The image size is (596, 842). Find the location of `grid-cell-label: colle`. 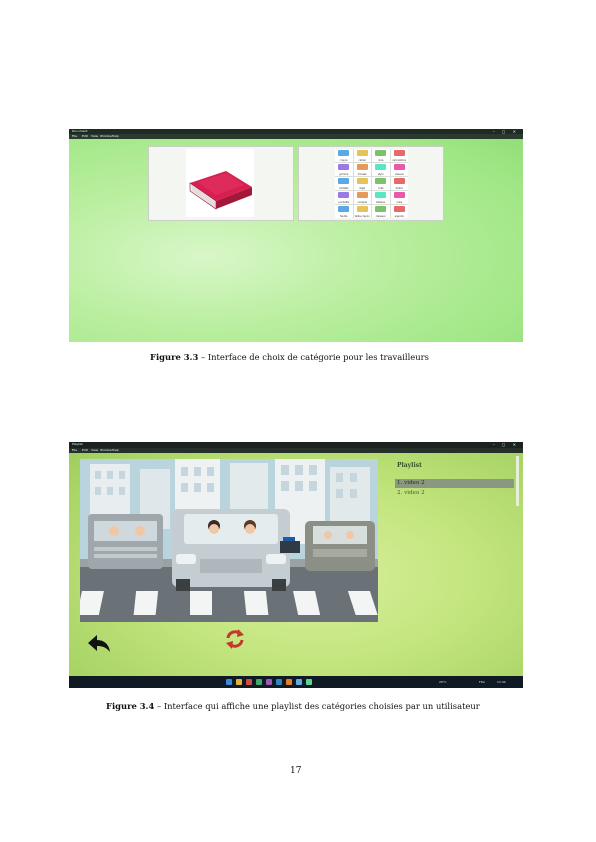

grid-cell-label: colle is located at coordinates (380, 188).